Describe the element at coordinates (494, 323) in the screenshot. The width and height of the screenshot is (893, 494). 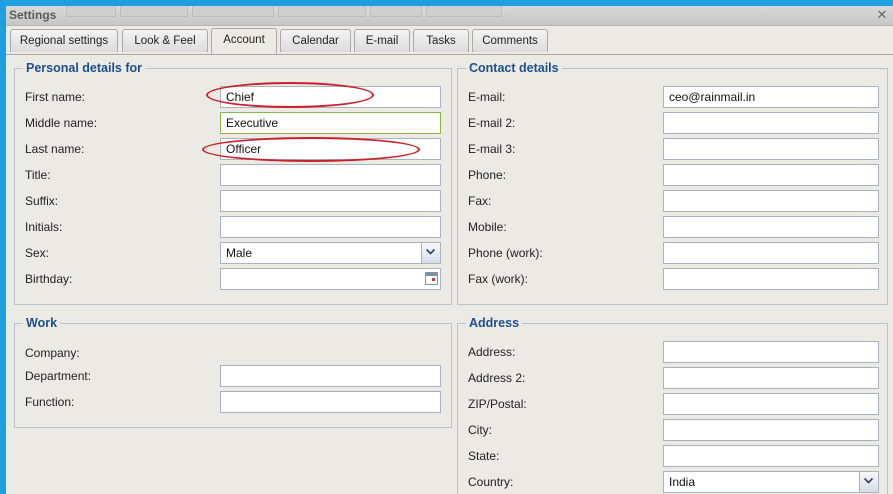
I see `address-legend: Address` at that location.